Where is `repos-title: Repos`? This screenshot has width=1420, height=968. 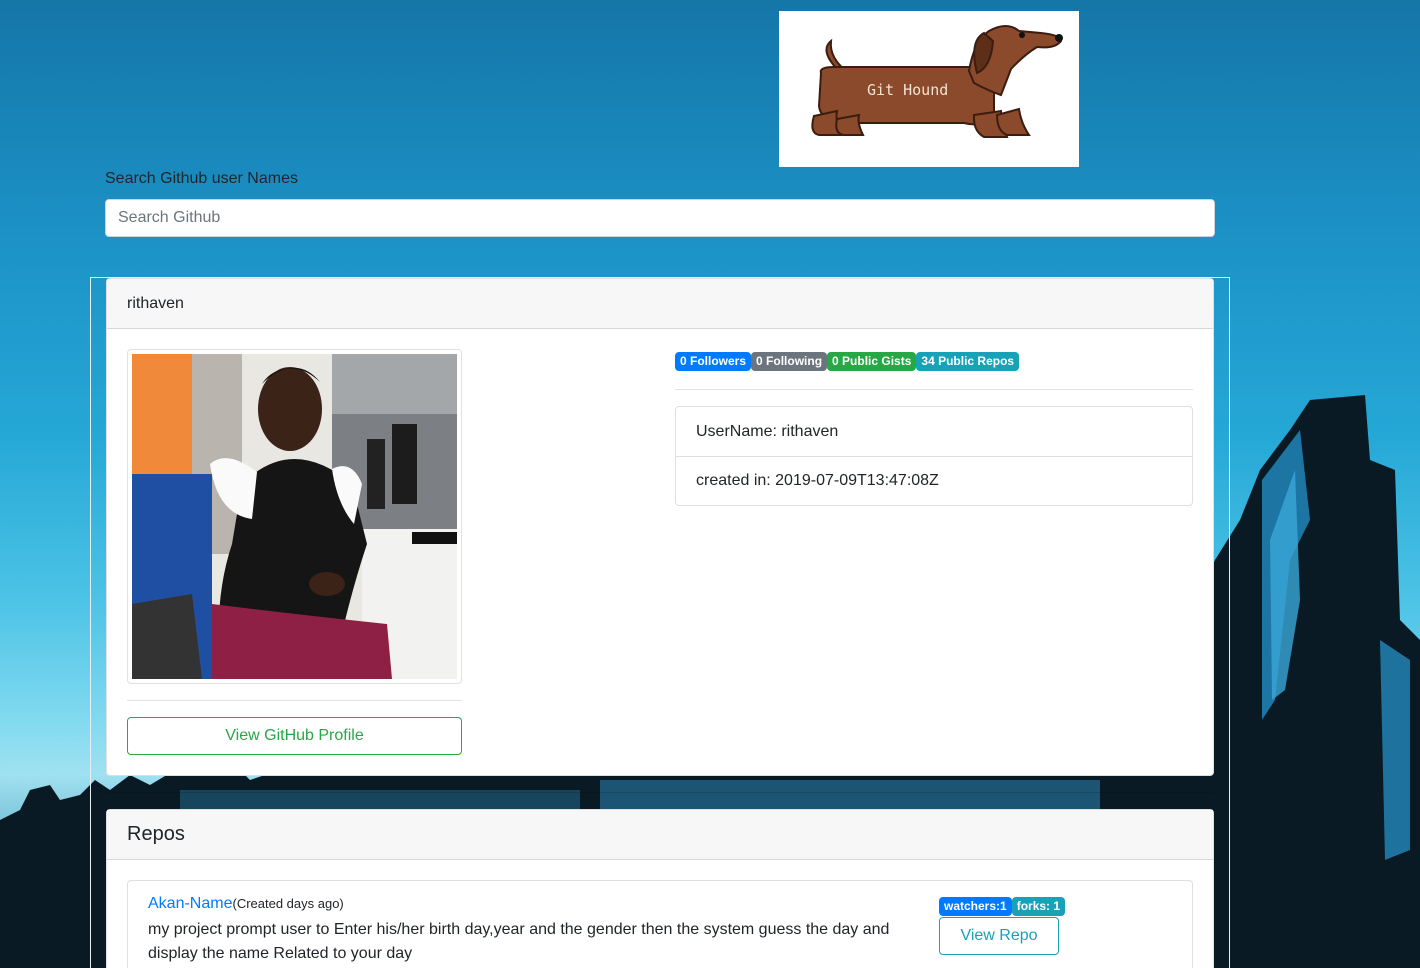 repos-title: Repos is located at coordinates (156, 834).